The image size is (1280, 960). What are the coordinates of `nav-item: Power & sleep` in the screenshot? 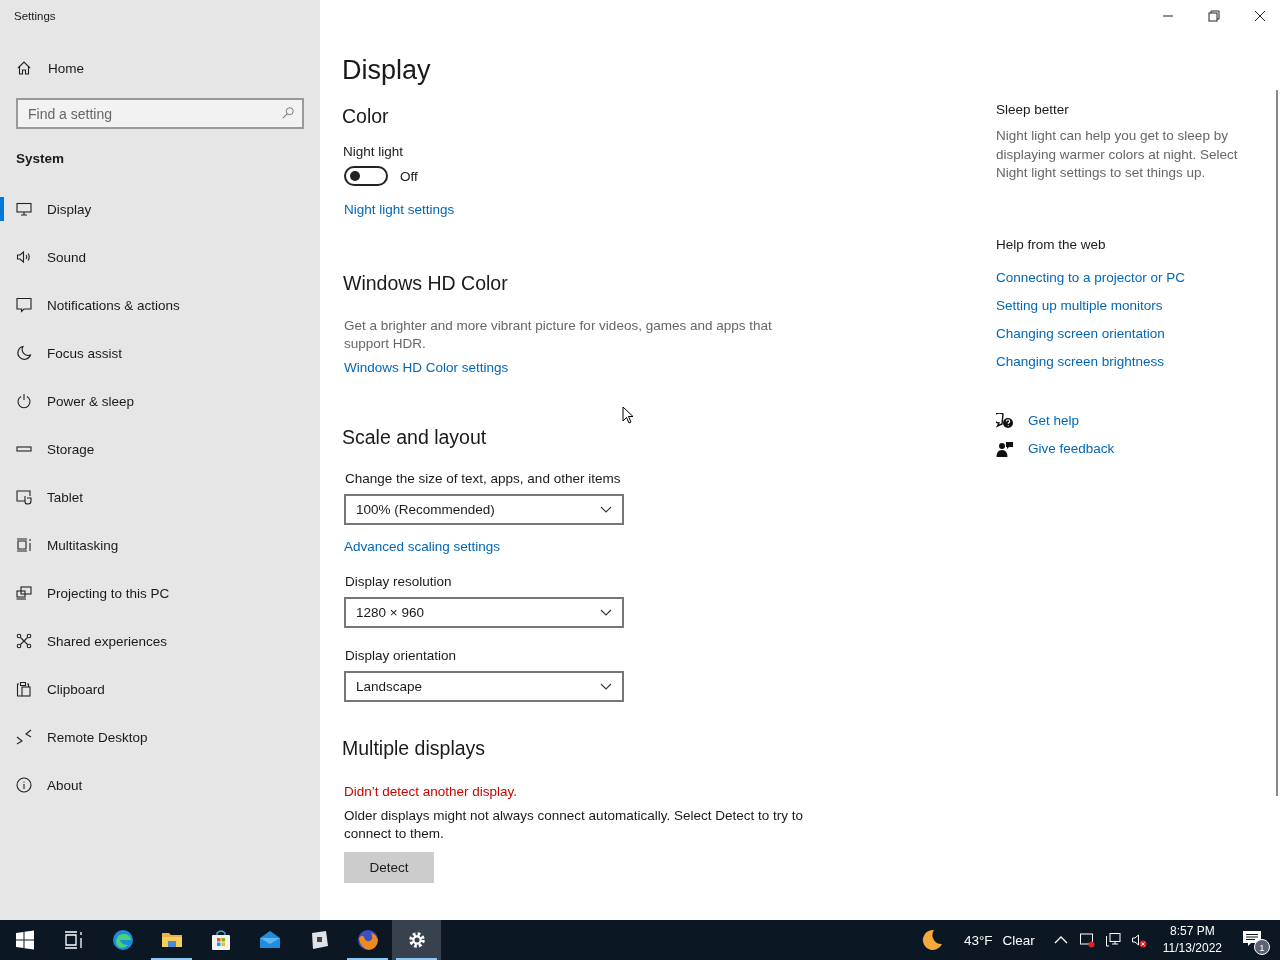 It's located at (160, 401).